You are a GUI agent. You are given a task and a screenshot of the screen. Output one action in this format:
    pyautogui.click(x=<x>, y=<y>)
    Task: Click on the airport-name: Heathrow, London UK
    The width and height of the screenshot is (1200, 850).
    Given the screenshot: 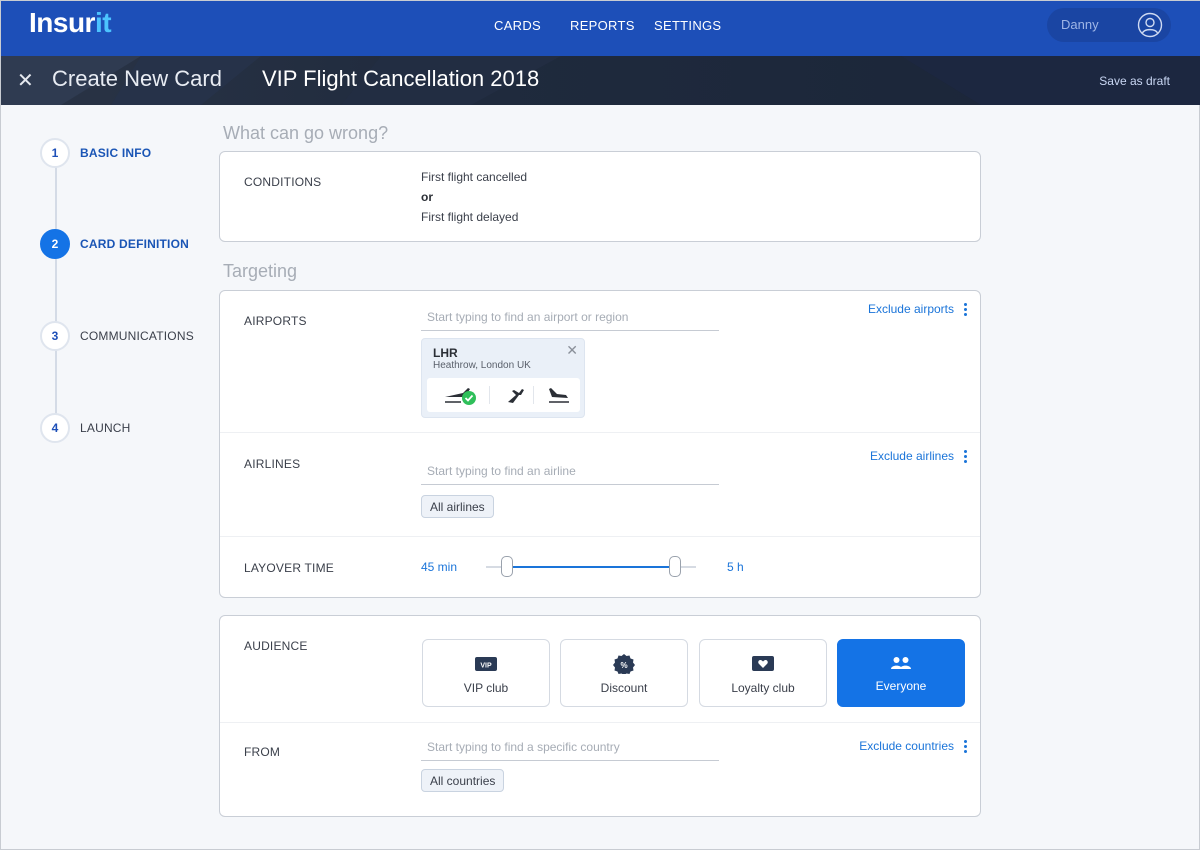 What is the action you would take?
    pyautogui.click(x=482, y=365)
    